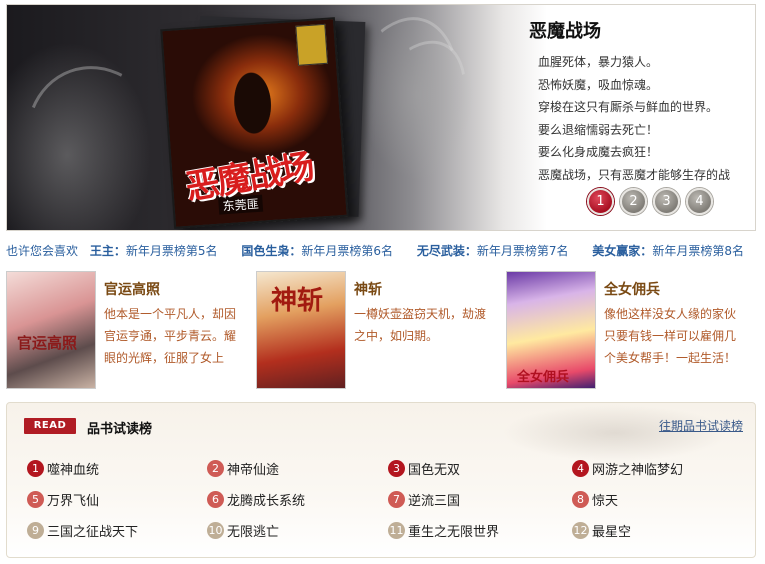  I want to click on book-name: 重生之无限世界, so click(453, 530).